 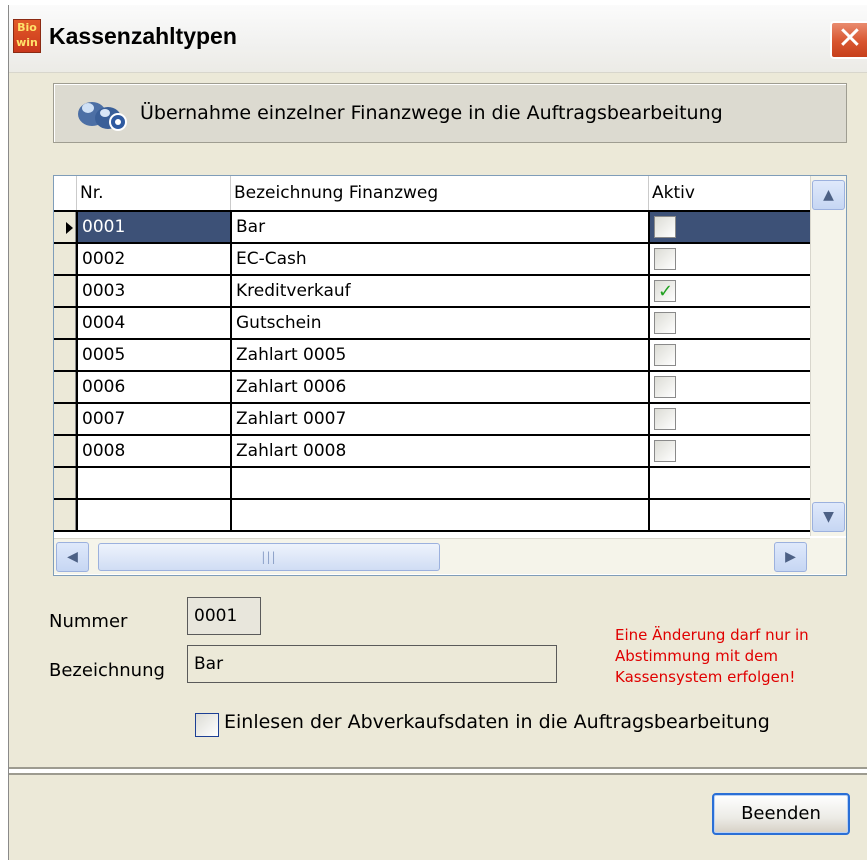 I want to click on checkmark-icon: ✓, so click(x=666, y=291).